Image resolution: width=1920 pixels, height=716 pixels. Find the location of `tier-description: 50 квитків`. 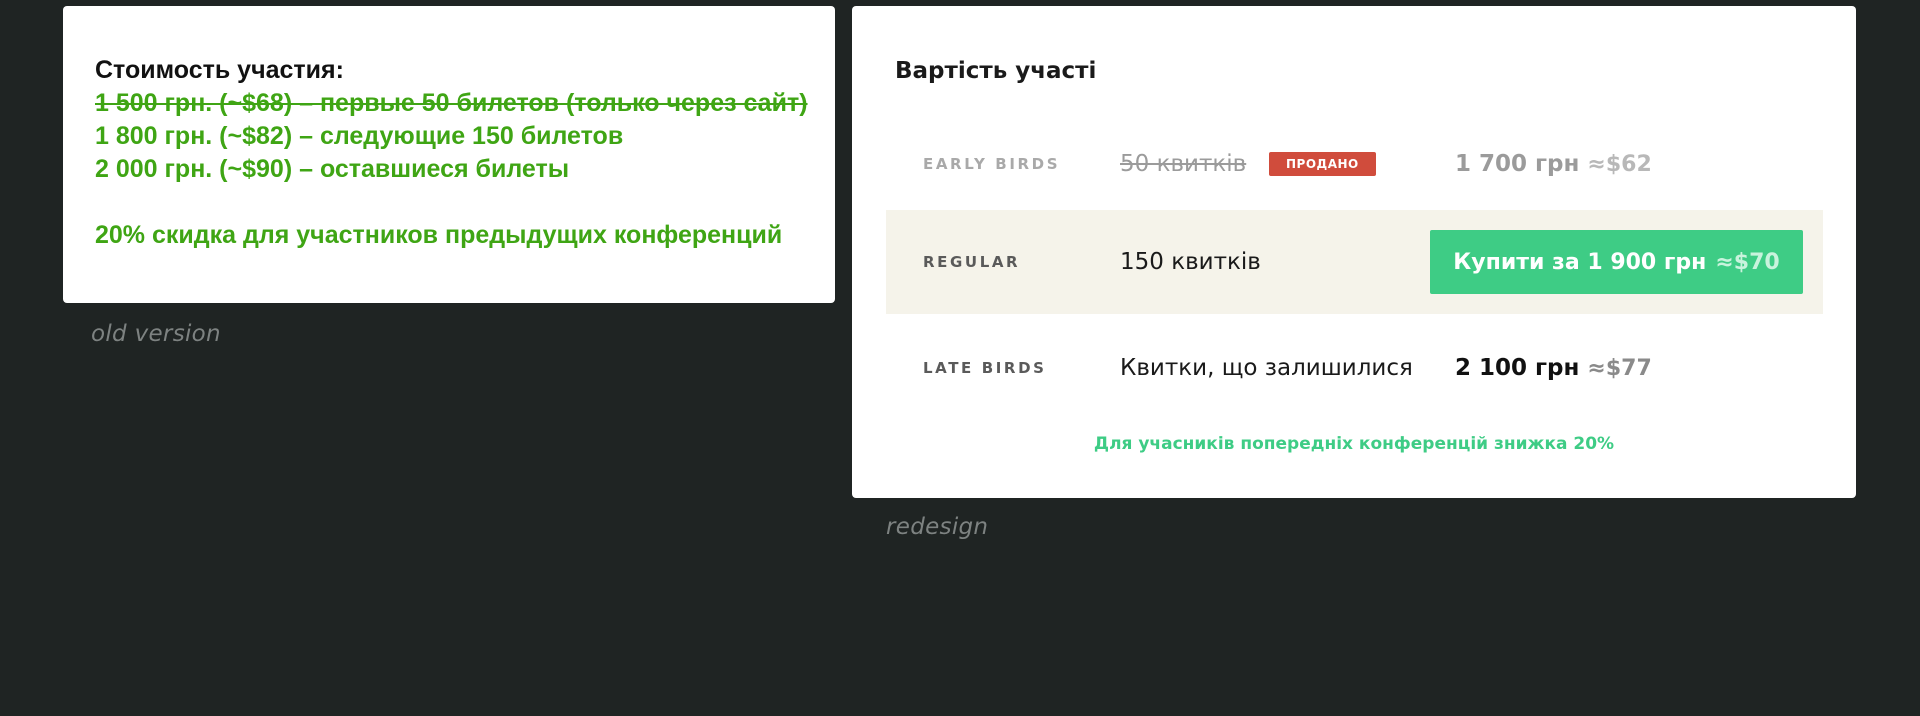

tier-description: 50 квитків is located at coordinates (1183, 164).